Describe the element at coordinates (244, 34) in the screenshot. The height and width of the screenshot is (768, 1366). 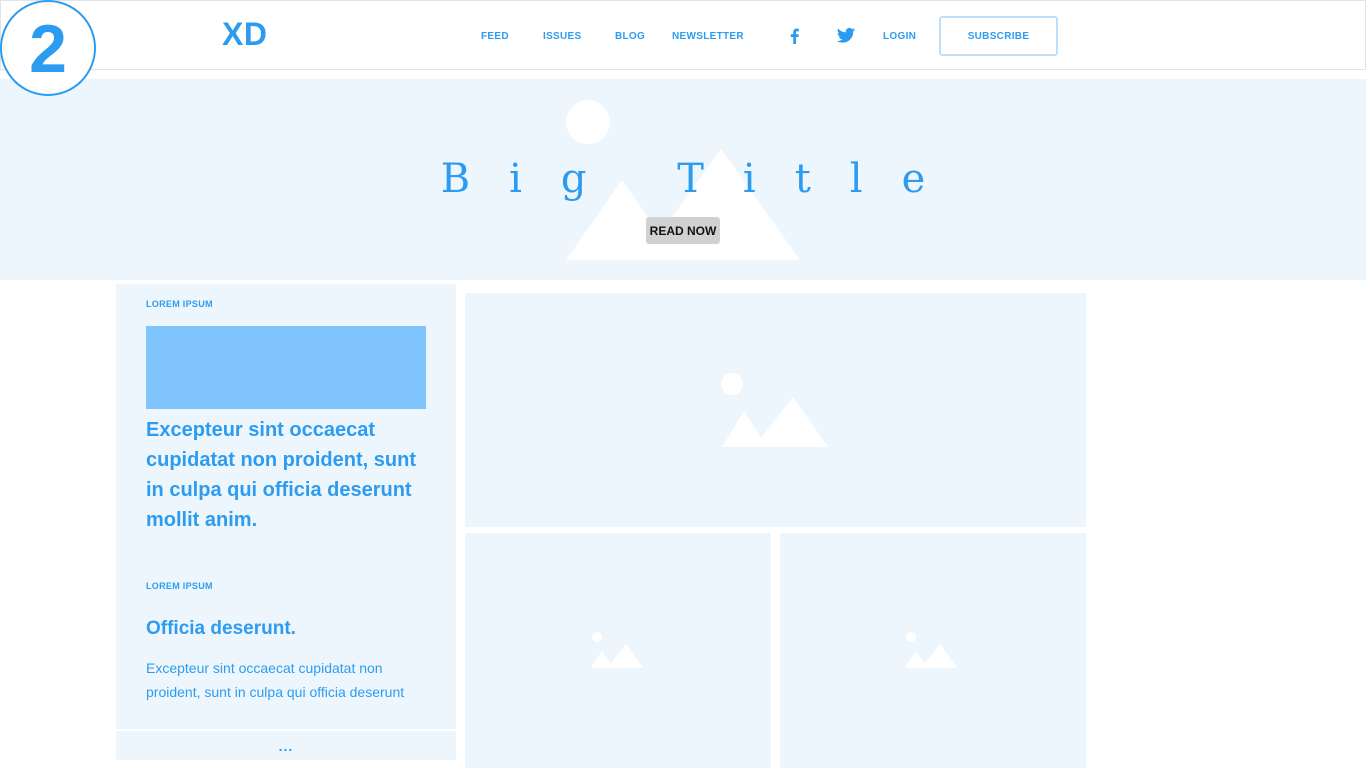
I see `site-logo: XD` at that location.